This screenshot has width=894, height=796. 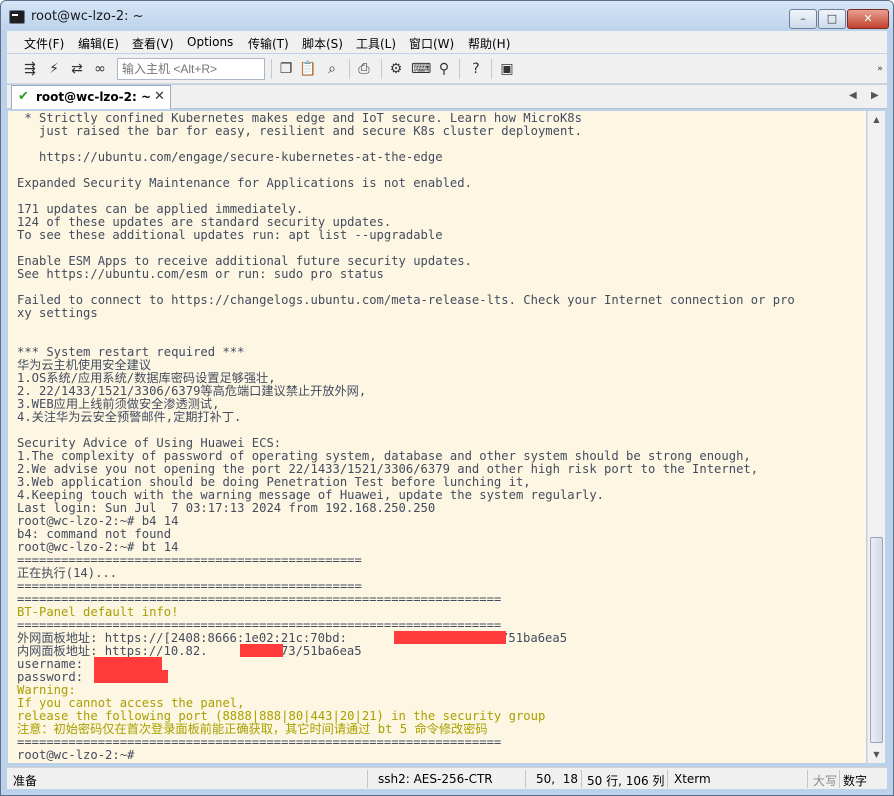 What do you see at coordinates (94, 97) in the screenshot?
I see `tab-label: root@wc-lzo-2: ~` at bounding box center [94, 97].